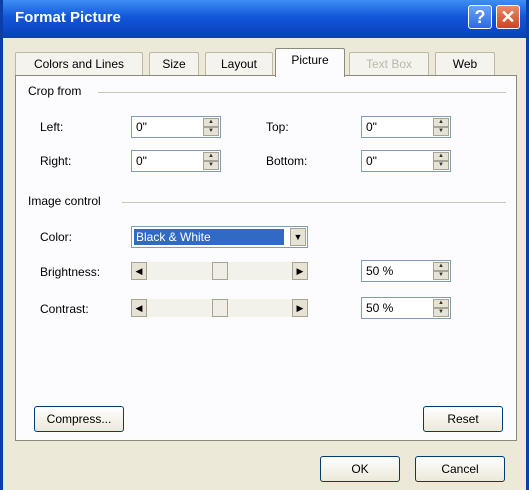 Image resolution: width=529 pixels, height=490 pixels. I want to click on crop-bottom-field: 0" ▲ ▼, so click(406, 161).